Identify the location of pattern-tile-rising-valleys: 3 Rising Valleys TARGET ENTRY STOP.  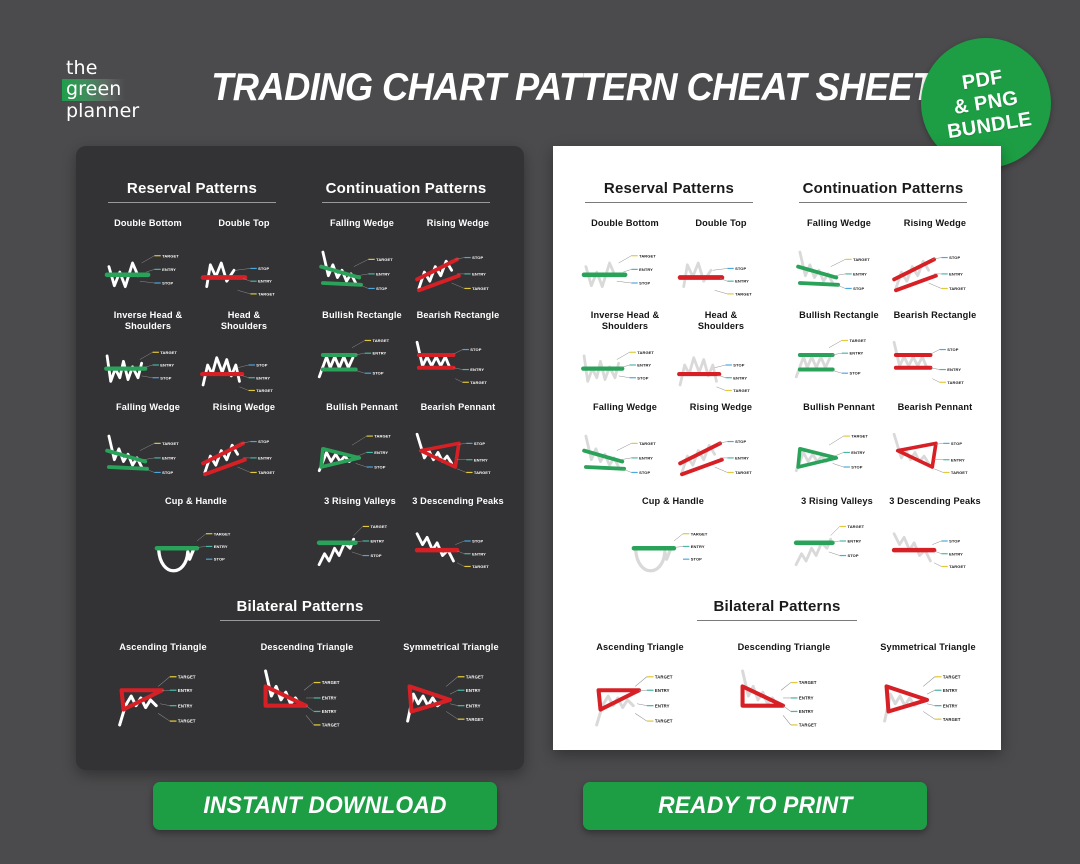
(360, 544).